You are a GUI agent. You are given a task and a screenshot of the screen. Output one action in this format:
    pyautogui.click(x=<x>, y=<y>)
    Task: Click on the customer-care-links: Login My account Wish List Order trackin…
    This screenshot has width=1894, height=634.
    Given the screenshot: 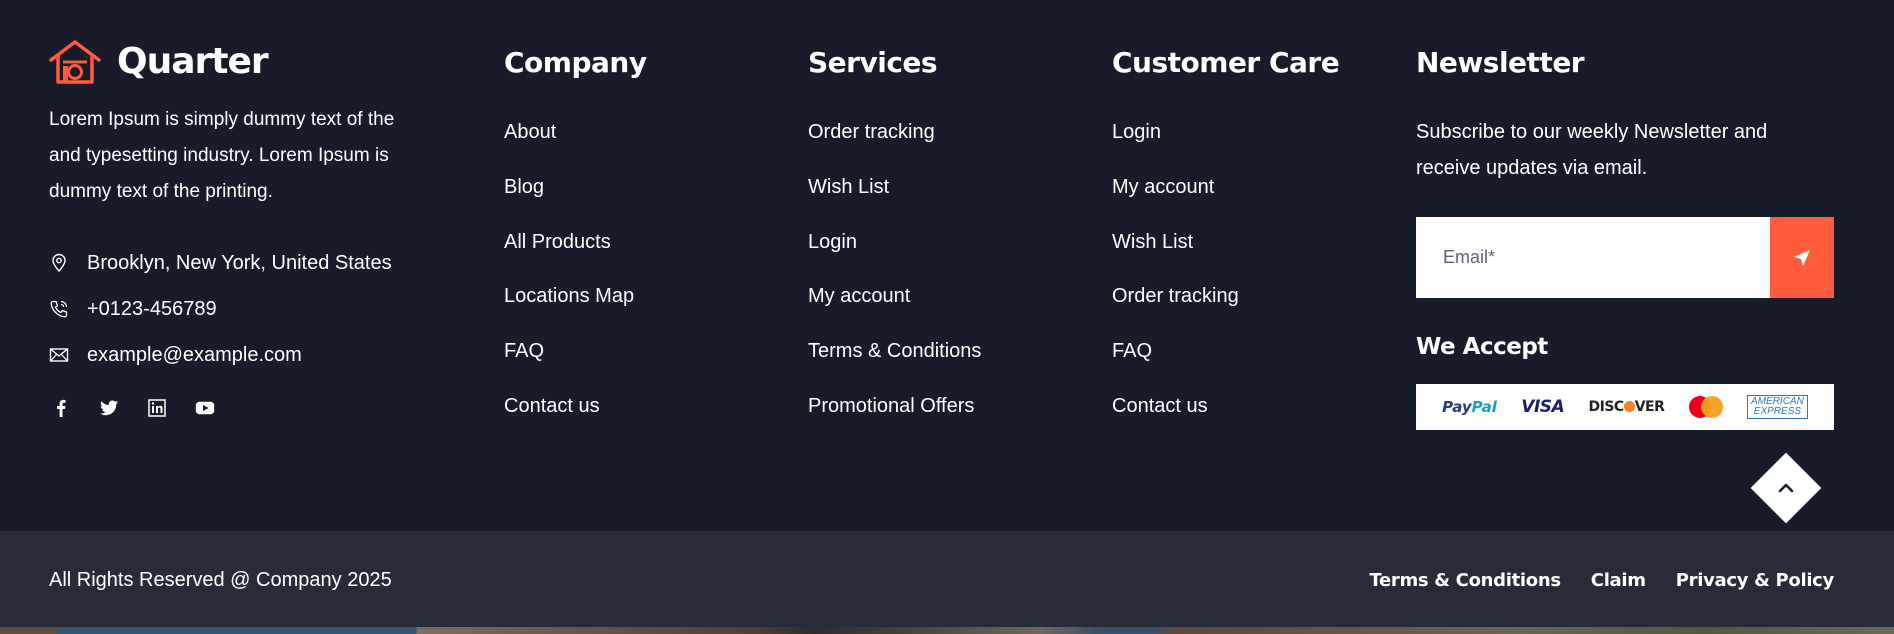 What is the action you would take?
    pyautogui.click(x=1175, y=278)
    